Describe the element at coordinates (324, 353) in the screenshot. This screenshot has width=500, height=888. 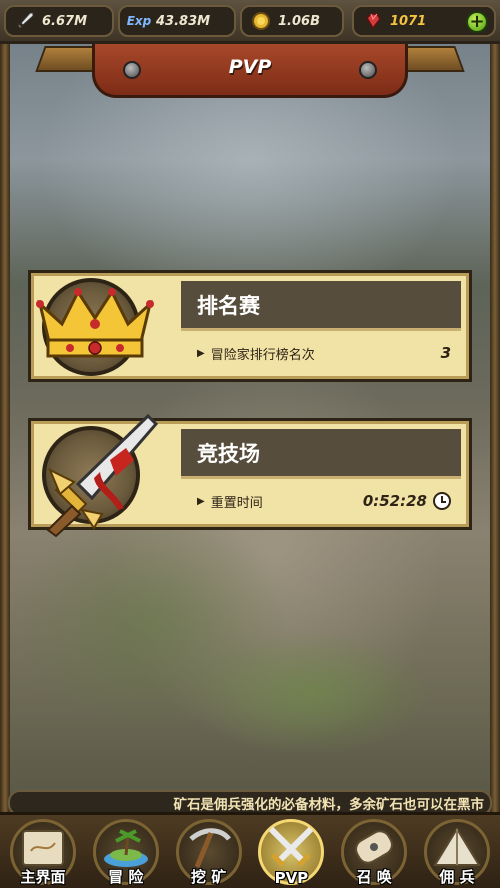
I see `ranking-info: ▶ 冒险家排行榜名次 3` at that location.